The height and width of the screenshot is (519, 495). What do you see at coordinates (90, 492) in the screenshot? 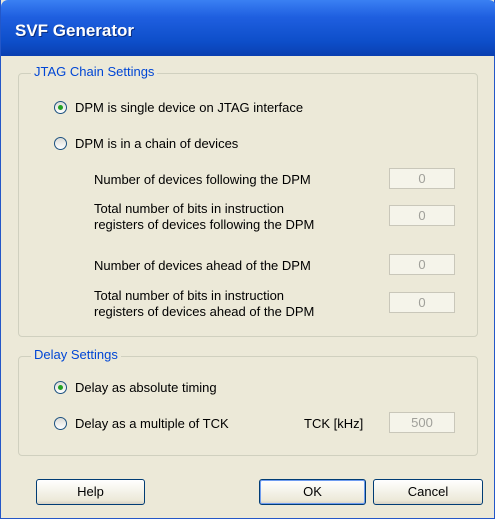
I see `help-button: Help` at bounding box center [90, 492].